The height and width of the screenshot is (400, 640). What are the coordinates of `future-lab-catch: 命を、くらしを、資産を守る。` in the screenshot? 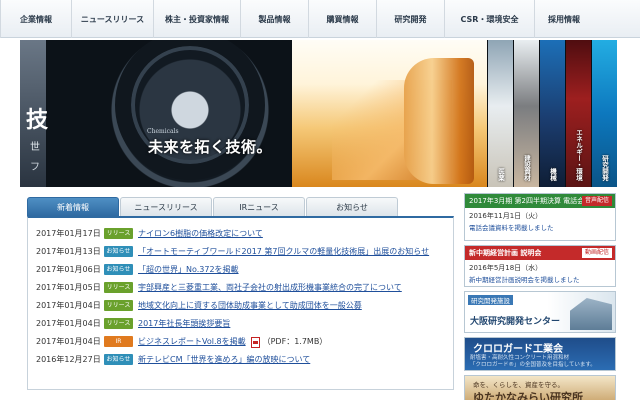 It's located at (518, 385).